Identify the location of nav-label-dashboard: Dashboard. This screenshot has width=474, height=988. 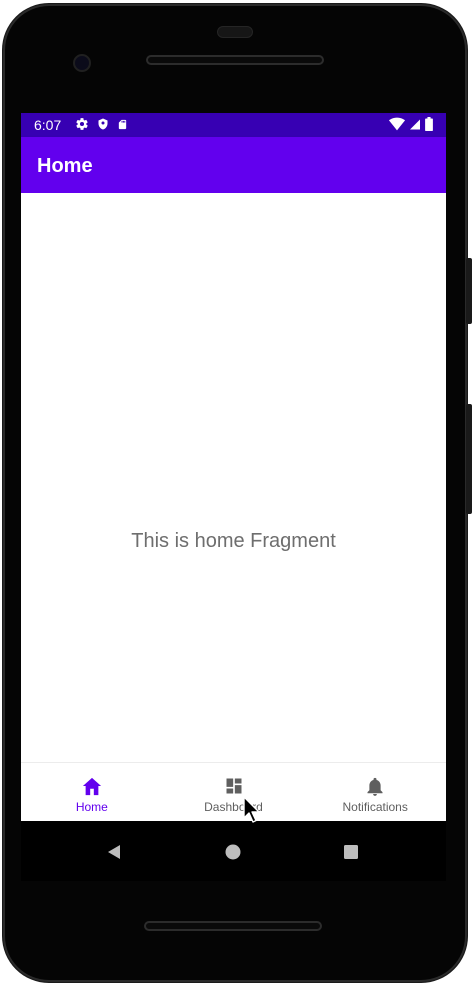
(233, 807).